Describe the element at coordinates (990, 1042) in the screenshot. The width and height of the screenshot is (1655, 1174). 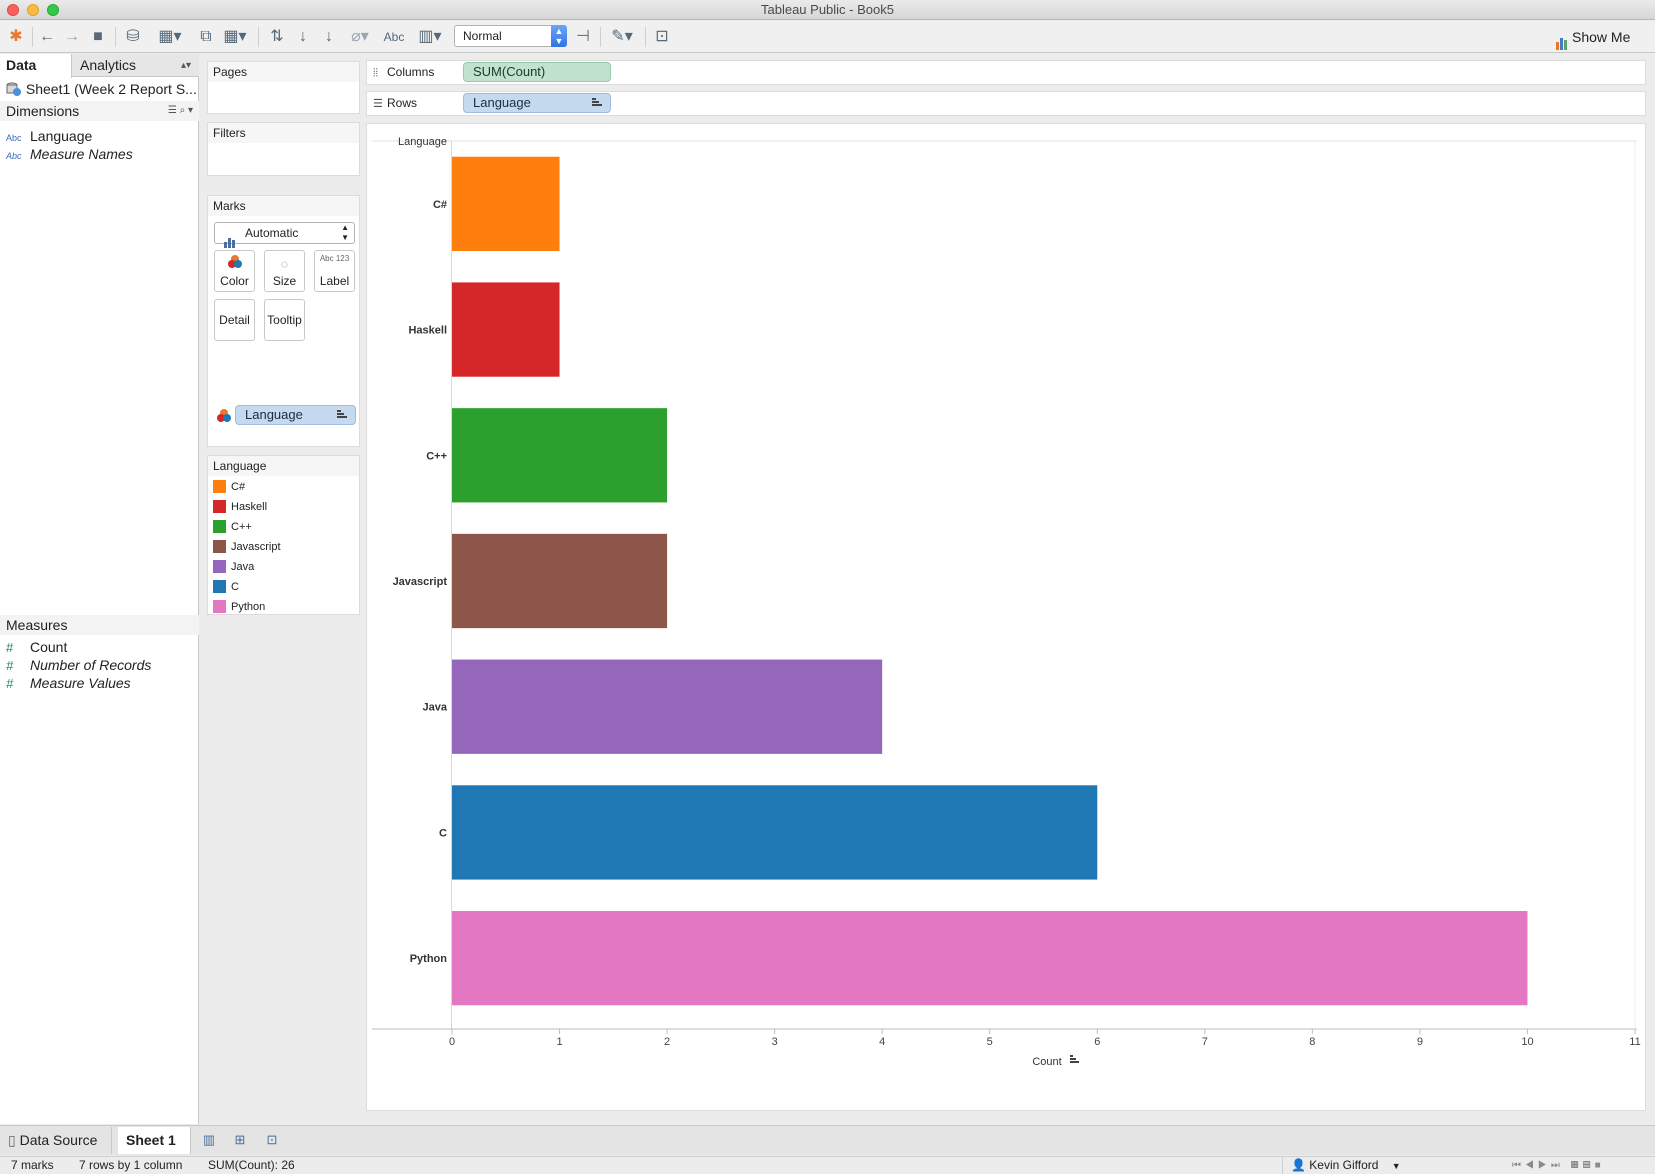
I see `x-tick-label: 5` at that location.